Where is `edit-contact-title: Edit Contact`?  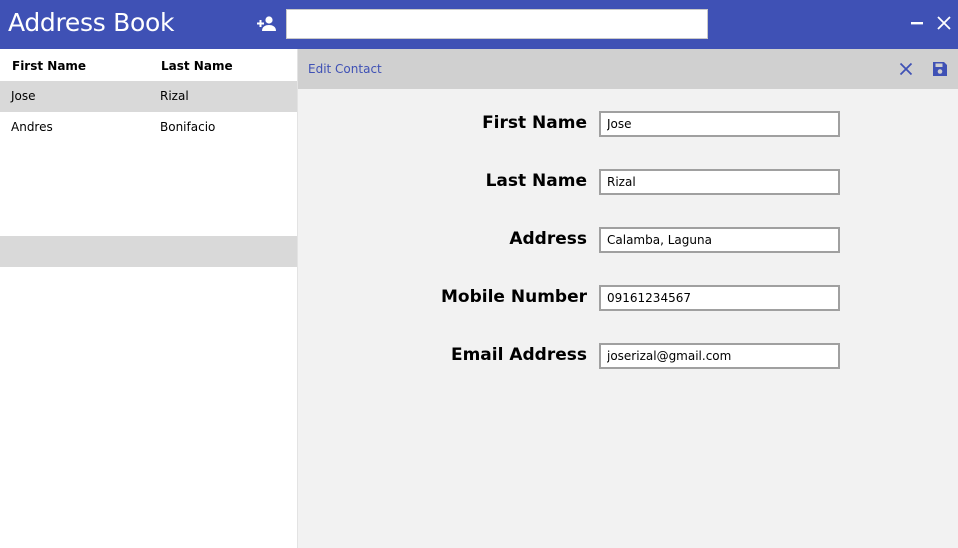
edit-contact-title: Edit Contact is located at coordinates (345, 69).